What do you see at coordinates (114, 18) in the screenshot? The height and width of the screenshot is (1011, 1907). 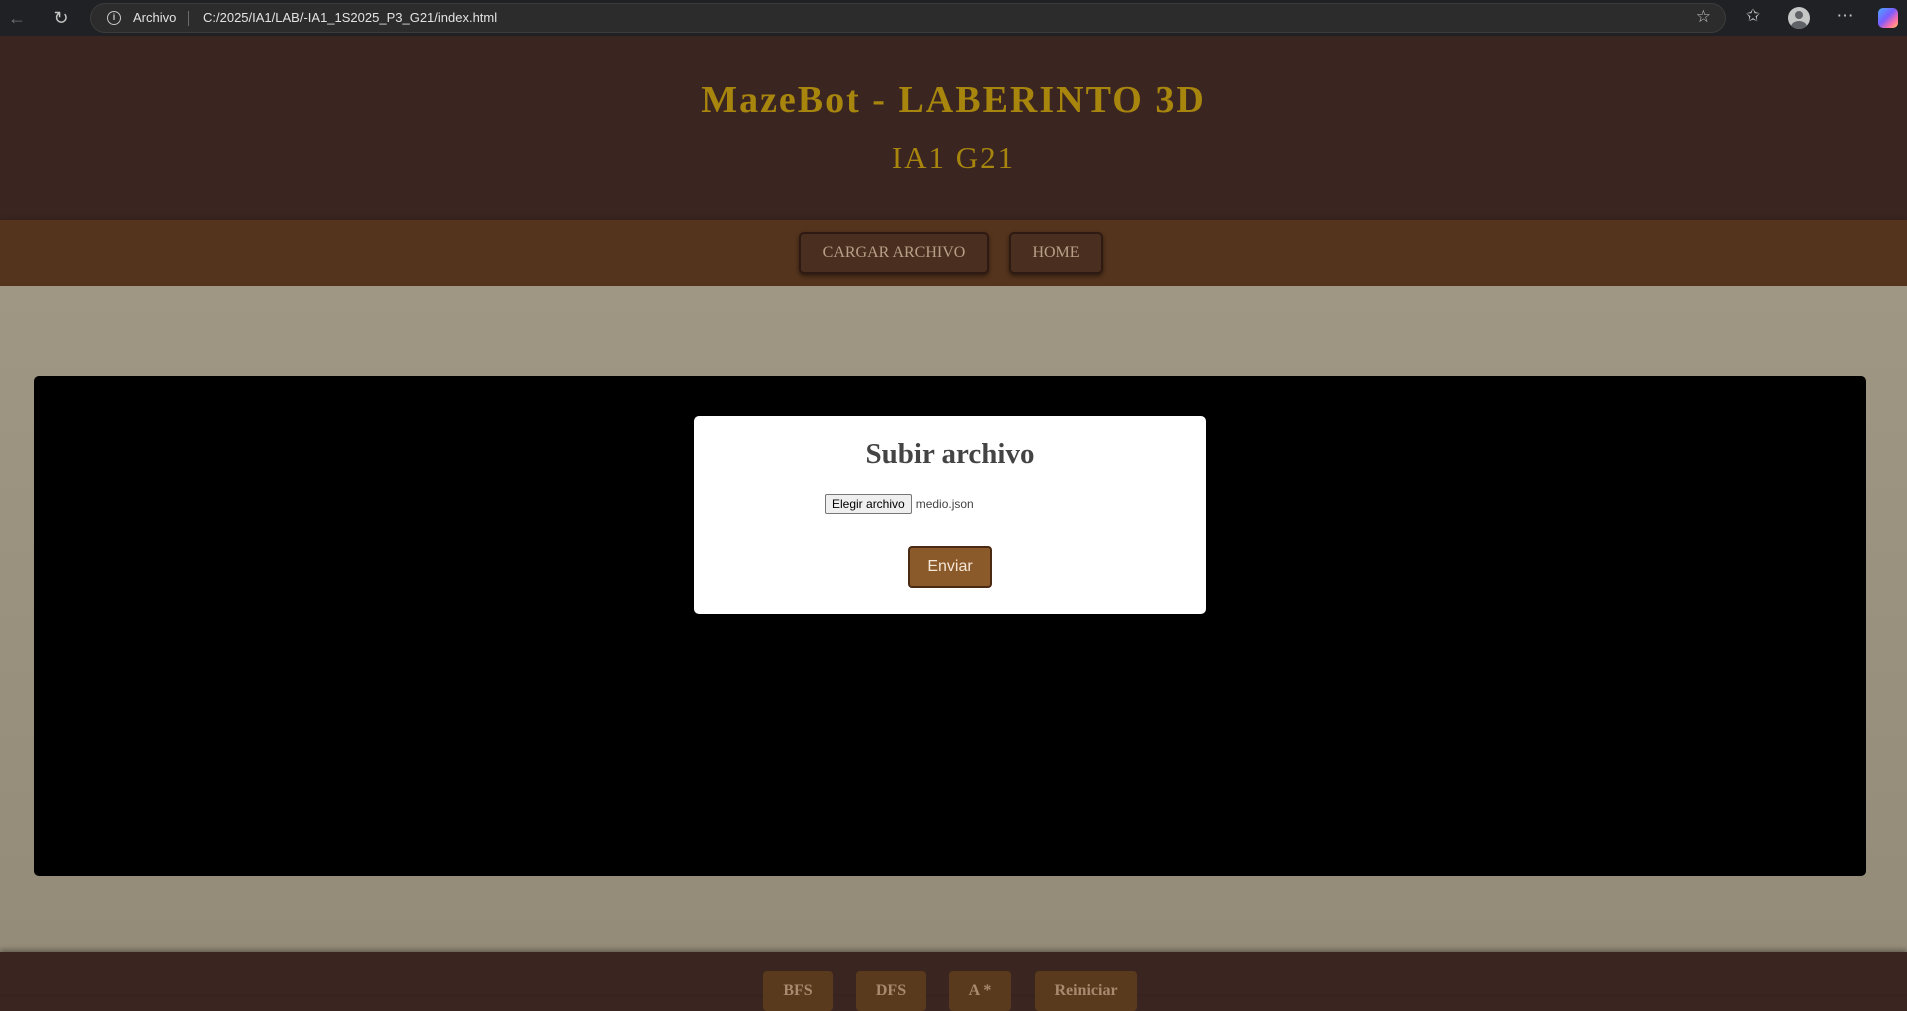 I see `info-icon: i` at bounding box center [114, 18].